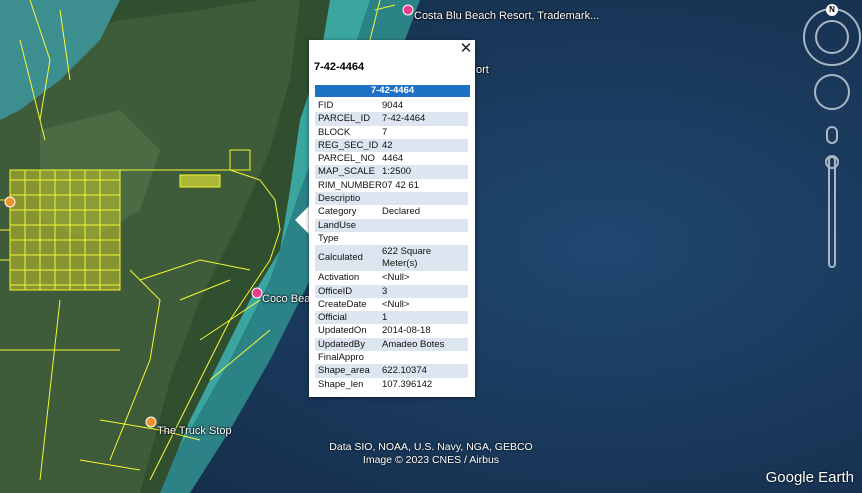  Describe the element at coordinates (832, 10) in the screenshot. I see `compass-north-label: N` at that location.